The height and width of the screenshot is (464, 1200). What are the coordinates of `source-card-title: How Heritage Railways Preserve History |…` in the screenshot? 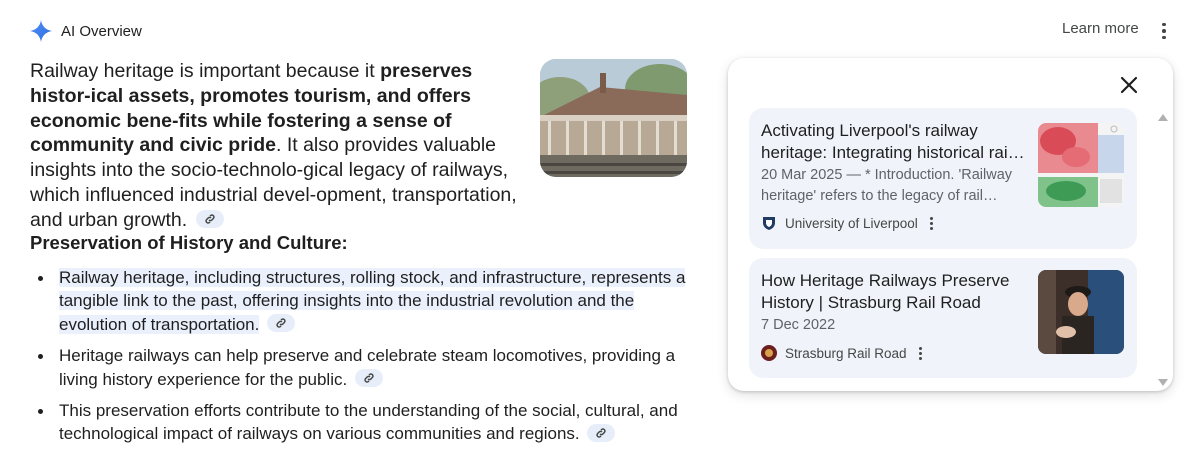 It's located at (896, 291).